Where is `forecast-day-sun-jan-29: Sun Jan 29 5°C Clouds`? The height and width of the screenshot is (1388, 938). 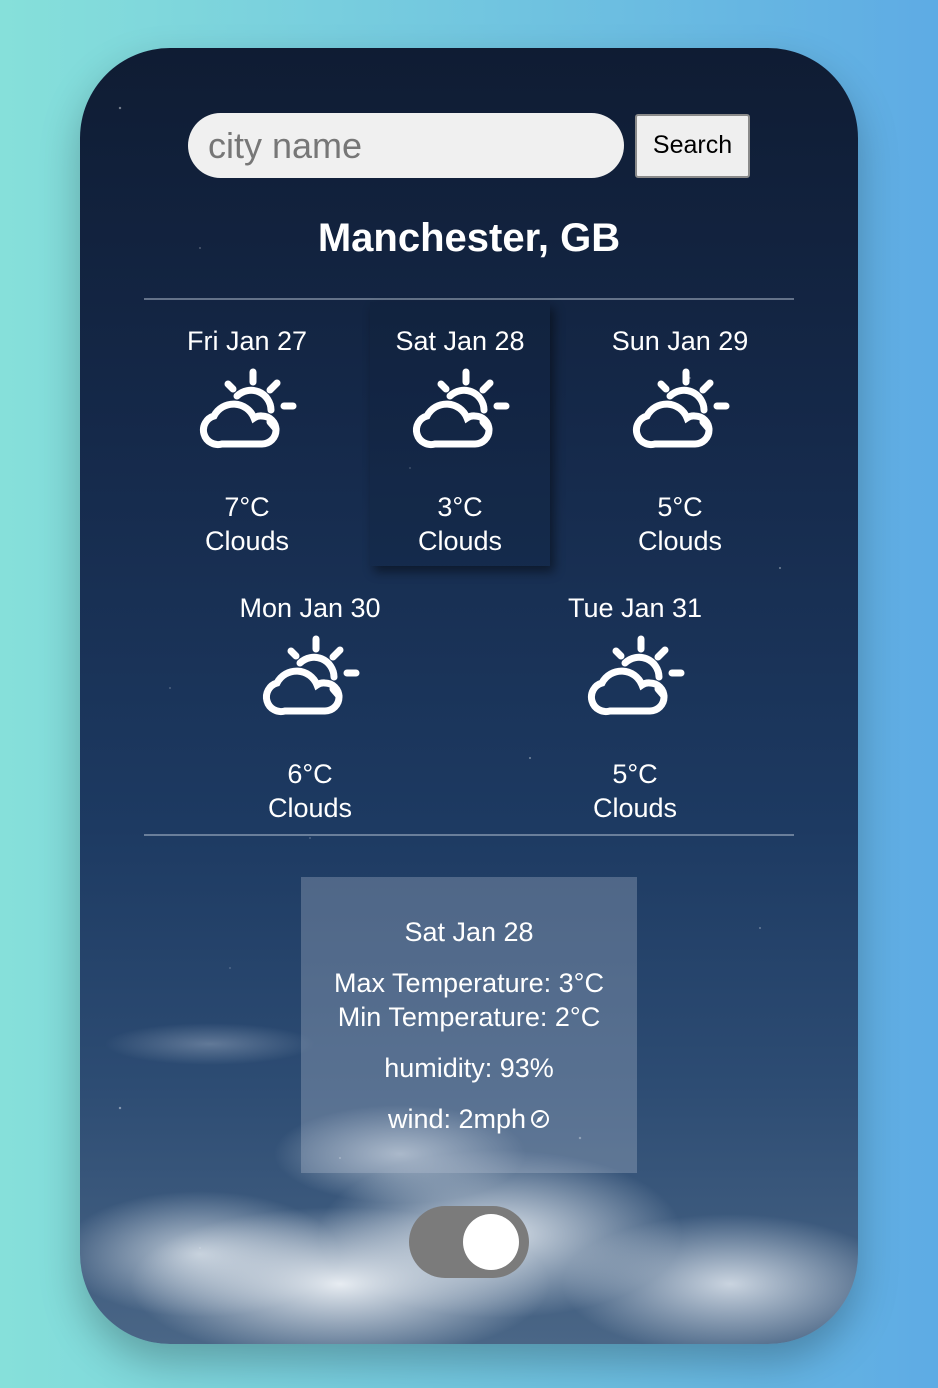 forecast-day-sun-jan-29: Sun Jan 29 5°C Clouds is located at coordinates (680, 434).